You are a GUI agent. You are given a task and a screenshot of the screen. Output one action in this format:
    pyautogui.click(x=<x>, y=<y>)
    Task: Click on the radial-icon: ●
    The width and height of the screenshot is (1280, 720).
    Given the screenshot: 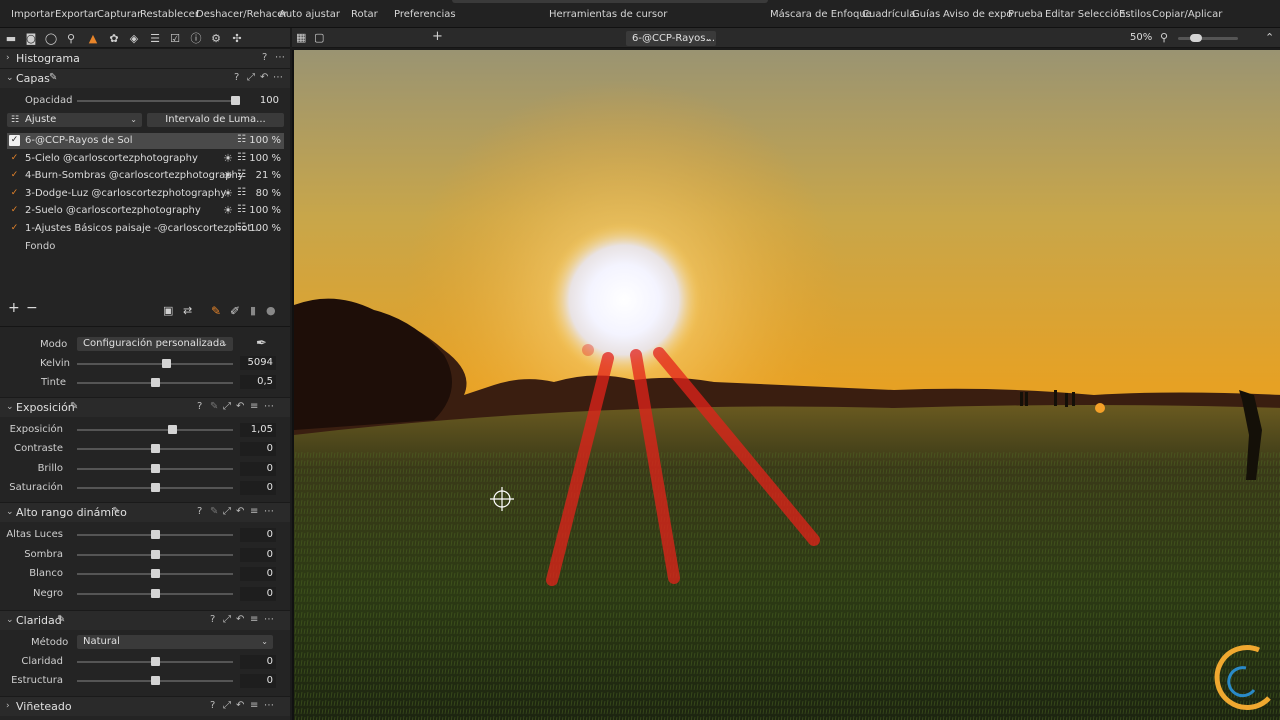 What is the action you would take?
    pyautogui.click(x=271, y=310)
    